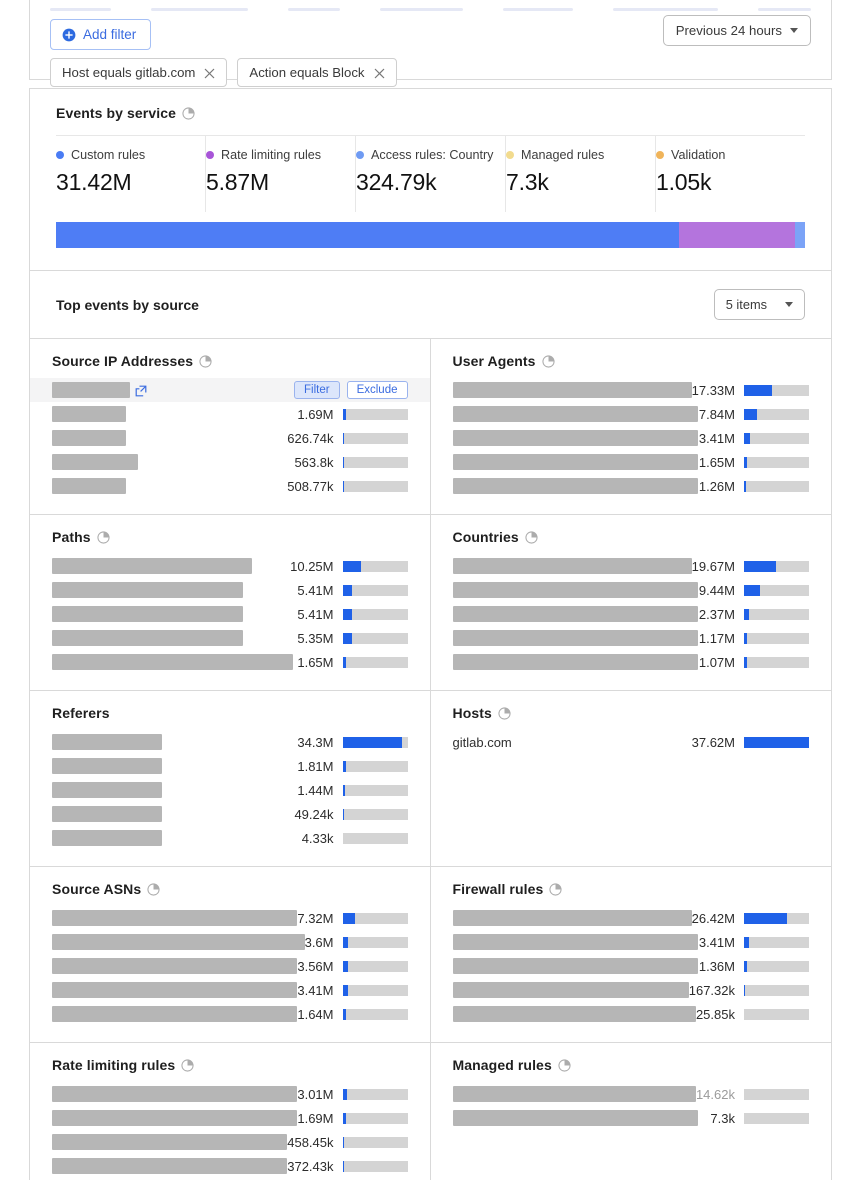 The height and width of the screenshot is (1180, 861). What do you see at coordinates (631, 918) in the screenshot?
I see `list-item: 26.42M` at bounding box center [631, 918].